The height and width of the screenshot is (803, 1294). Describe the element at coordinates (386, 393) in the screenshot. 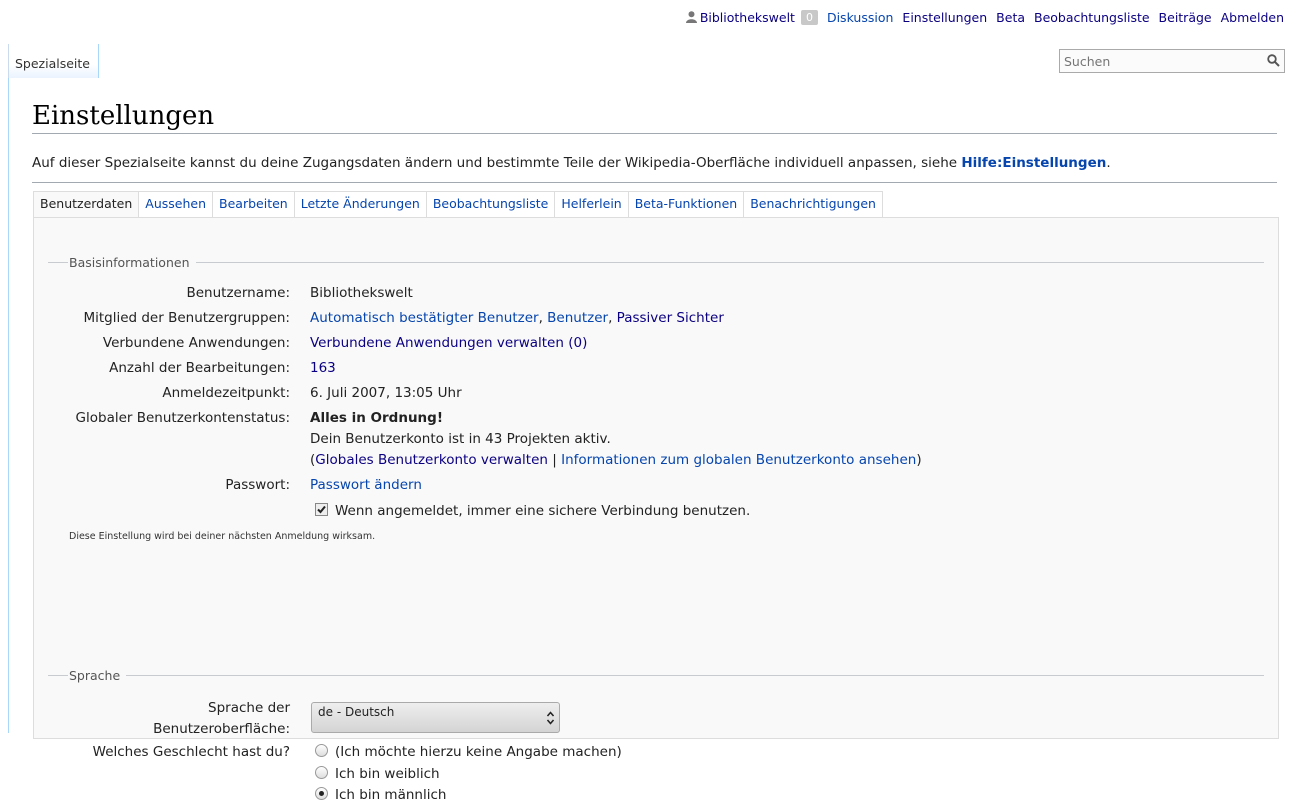

I see `registration-value: 6. Juli 2007, 13:05 Uhr` at that location.